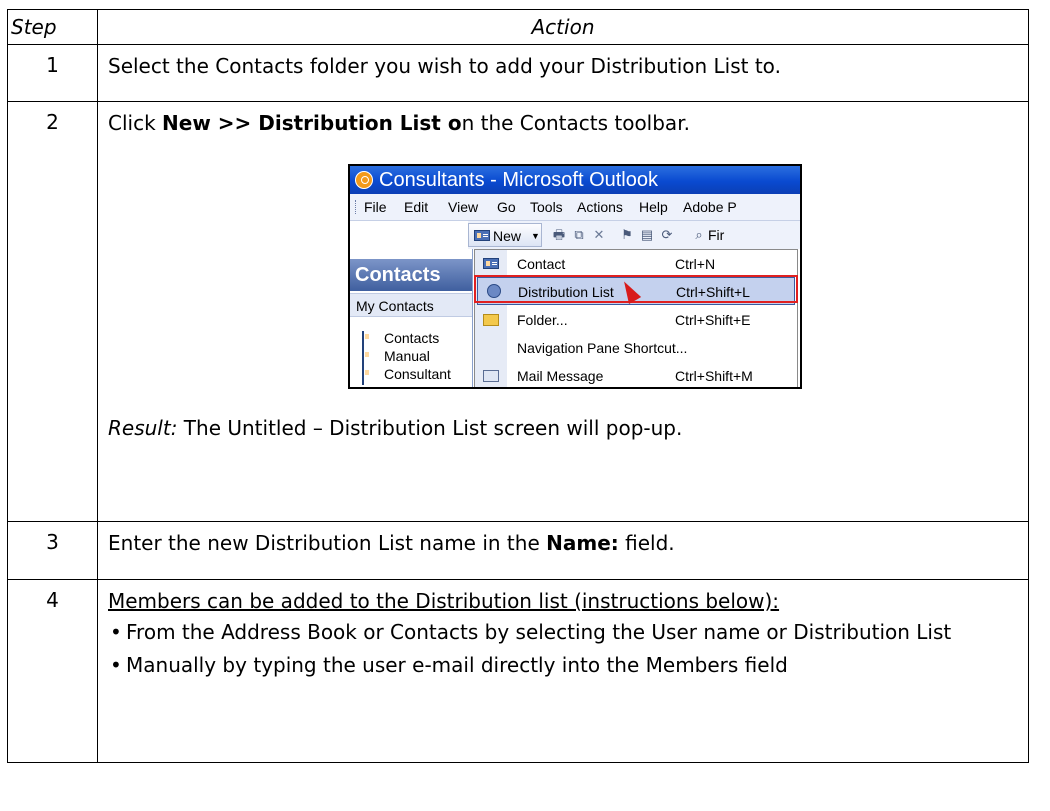 The width and height of the screenshot is (1050, 811). I want to click on menu-item-folder: Folder... Ctrl+Shift+E, so click(636, 320).